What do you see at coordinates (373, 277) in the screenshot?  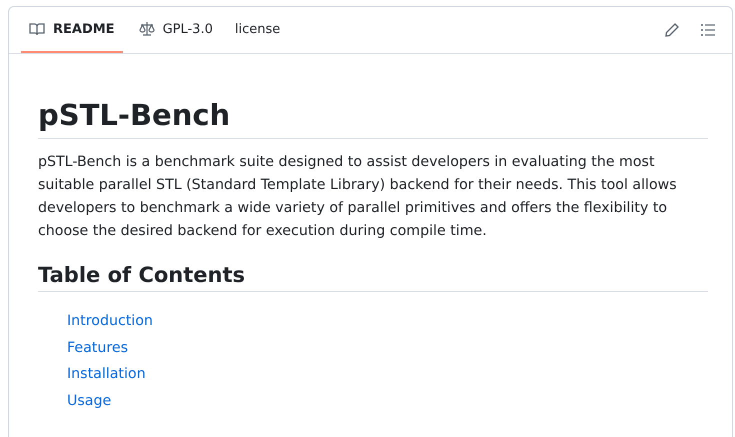 I see `section-heading: Table of Contents` at bounding box center [373, 277].